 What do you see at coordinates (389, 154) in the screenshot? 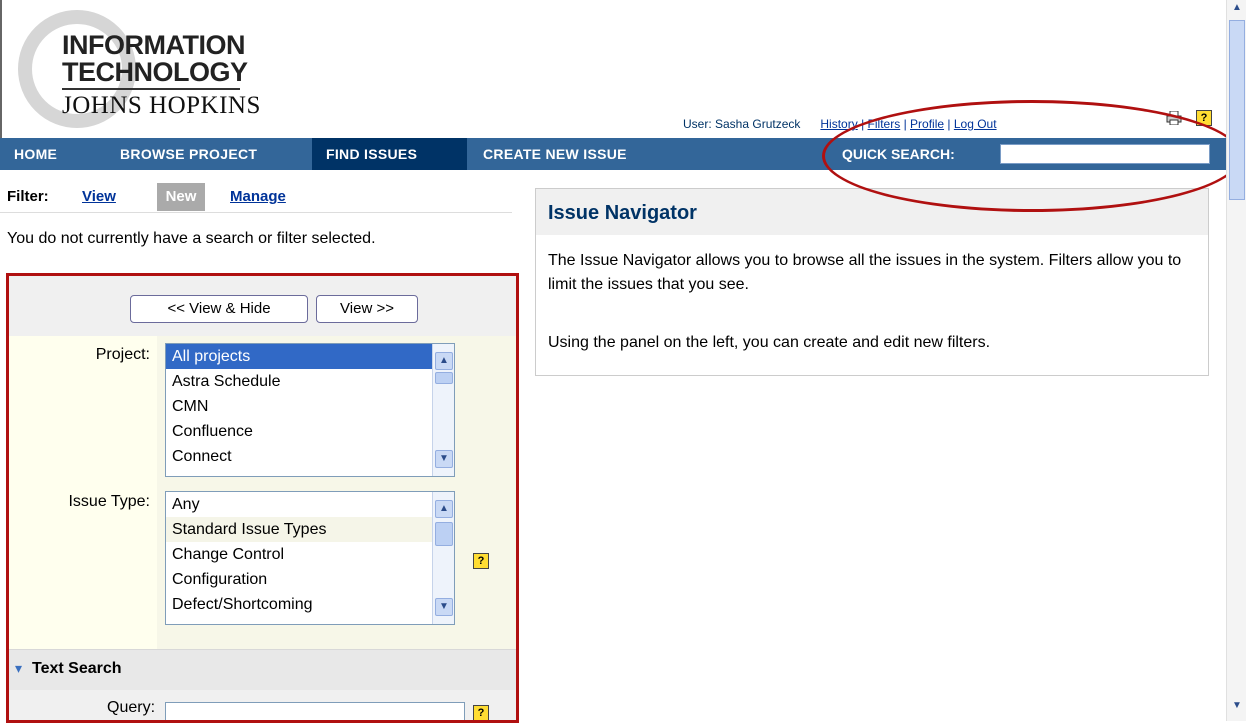
I see `nav-find-issues: FIND ISSUES` at bounding box center [389, 154].